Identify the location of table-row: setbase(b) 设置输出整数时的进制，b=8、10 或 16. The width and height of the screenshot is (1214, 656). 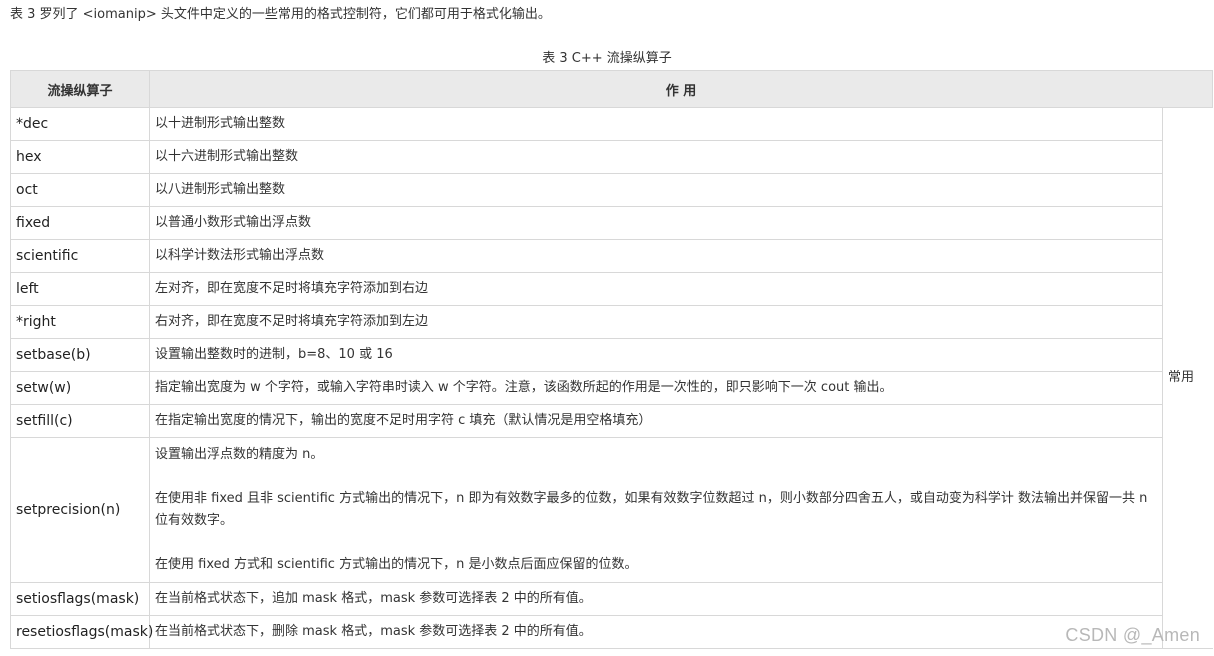
(611, 355).